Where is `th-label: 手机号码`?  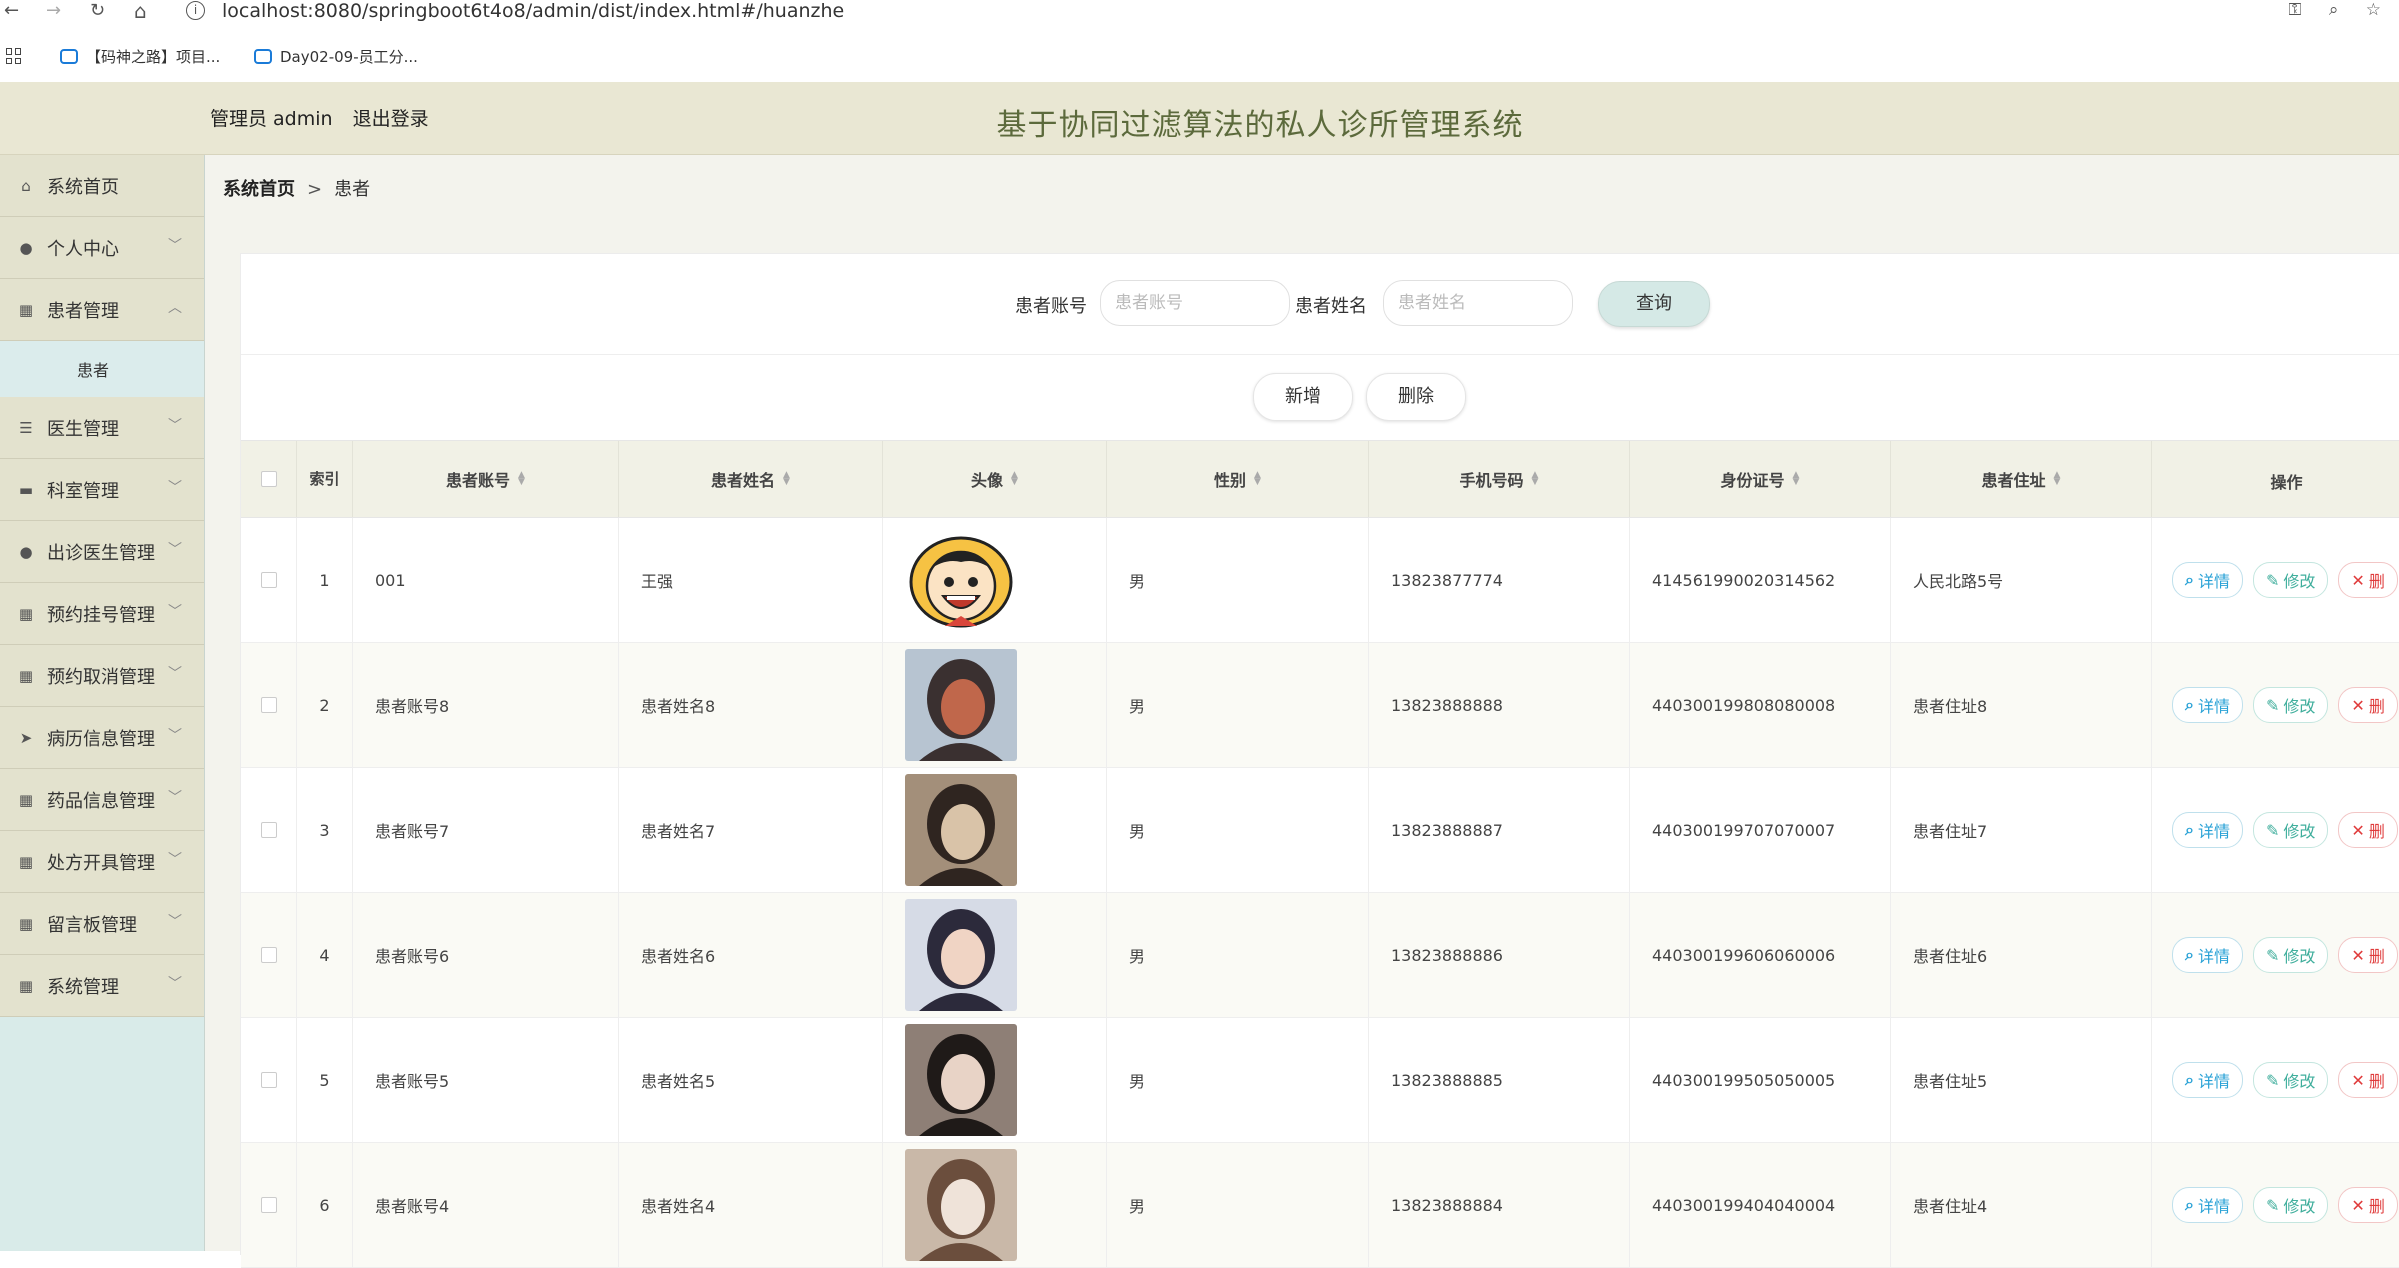
th-label: 手机号码 is located at coordinates (1491, 480).